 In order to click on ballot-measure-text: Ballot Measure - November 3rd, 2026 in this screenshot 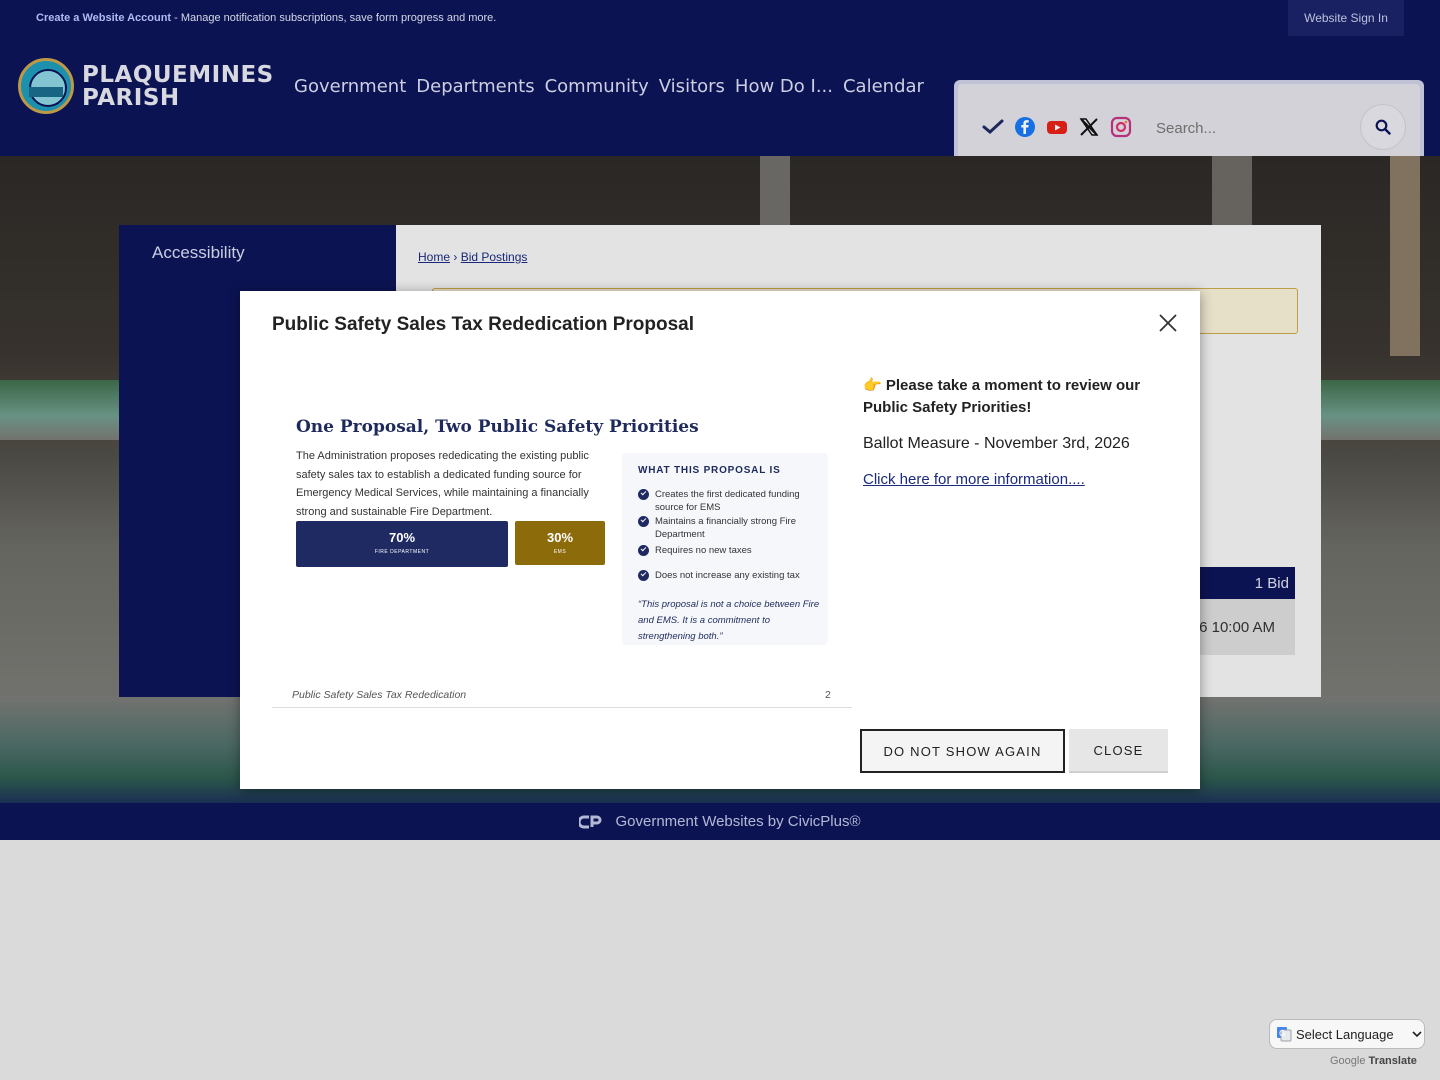, I will do `click(996, 443)`.